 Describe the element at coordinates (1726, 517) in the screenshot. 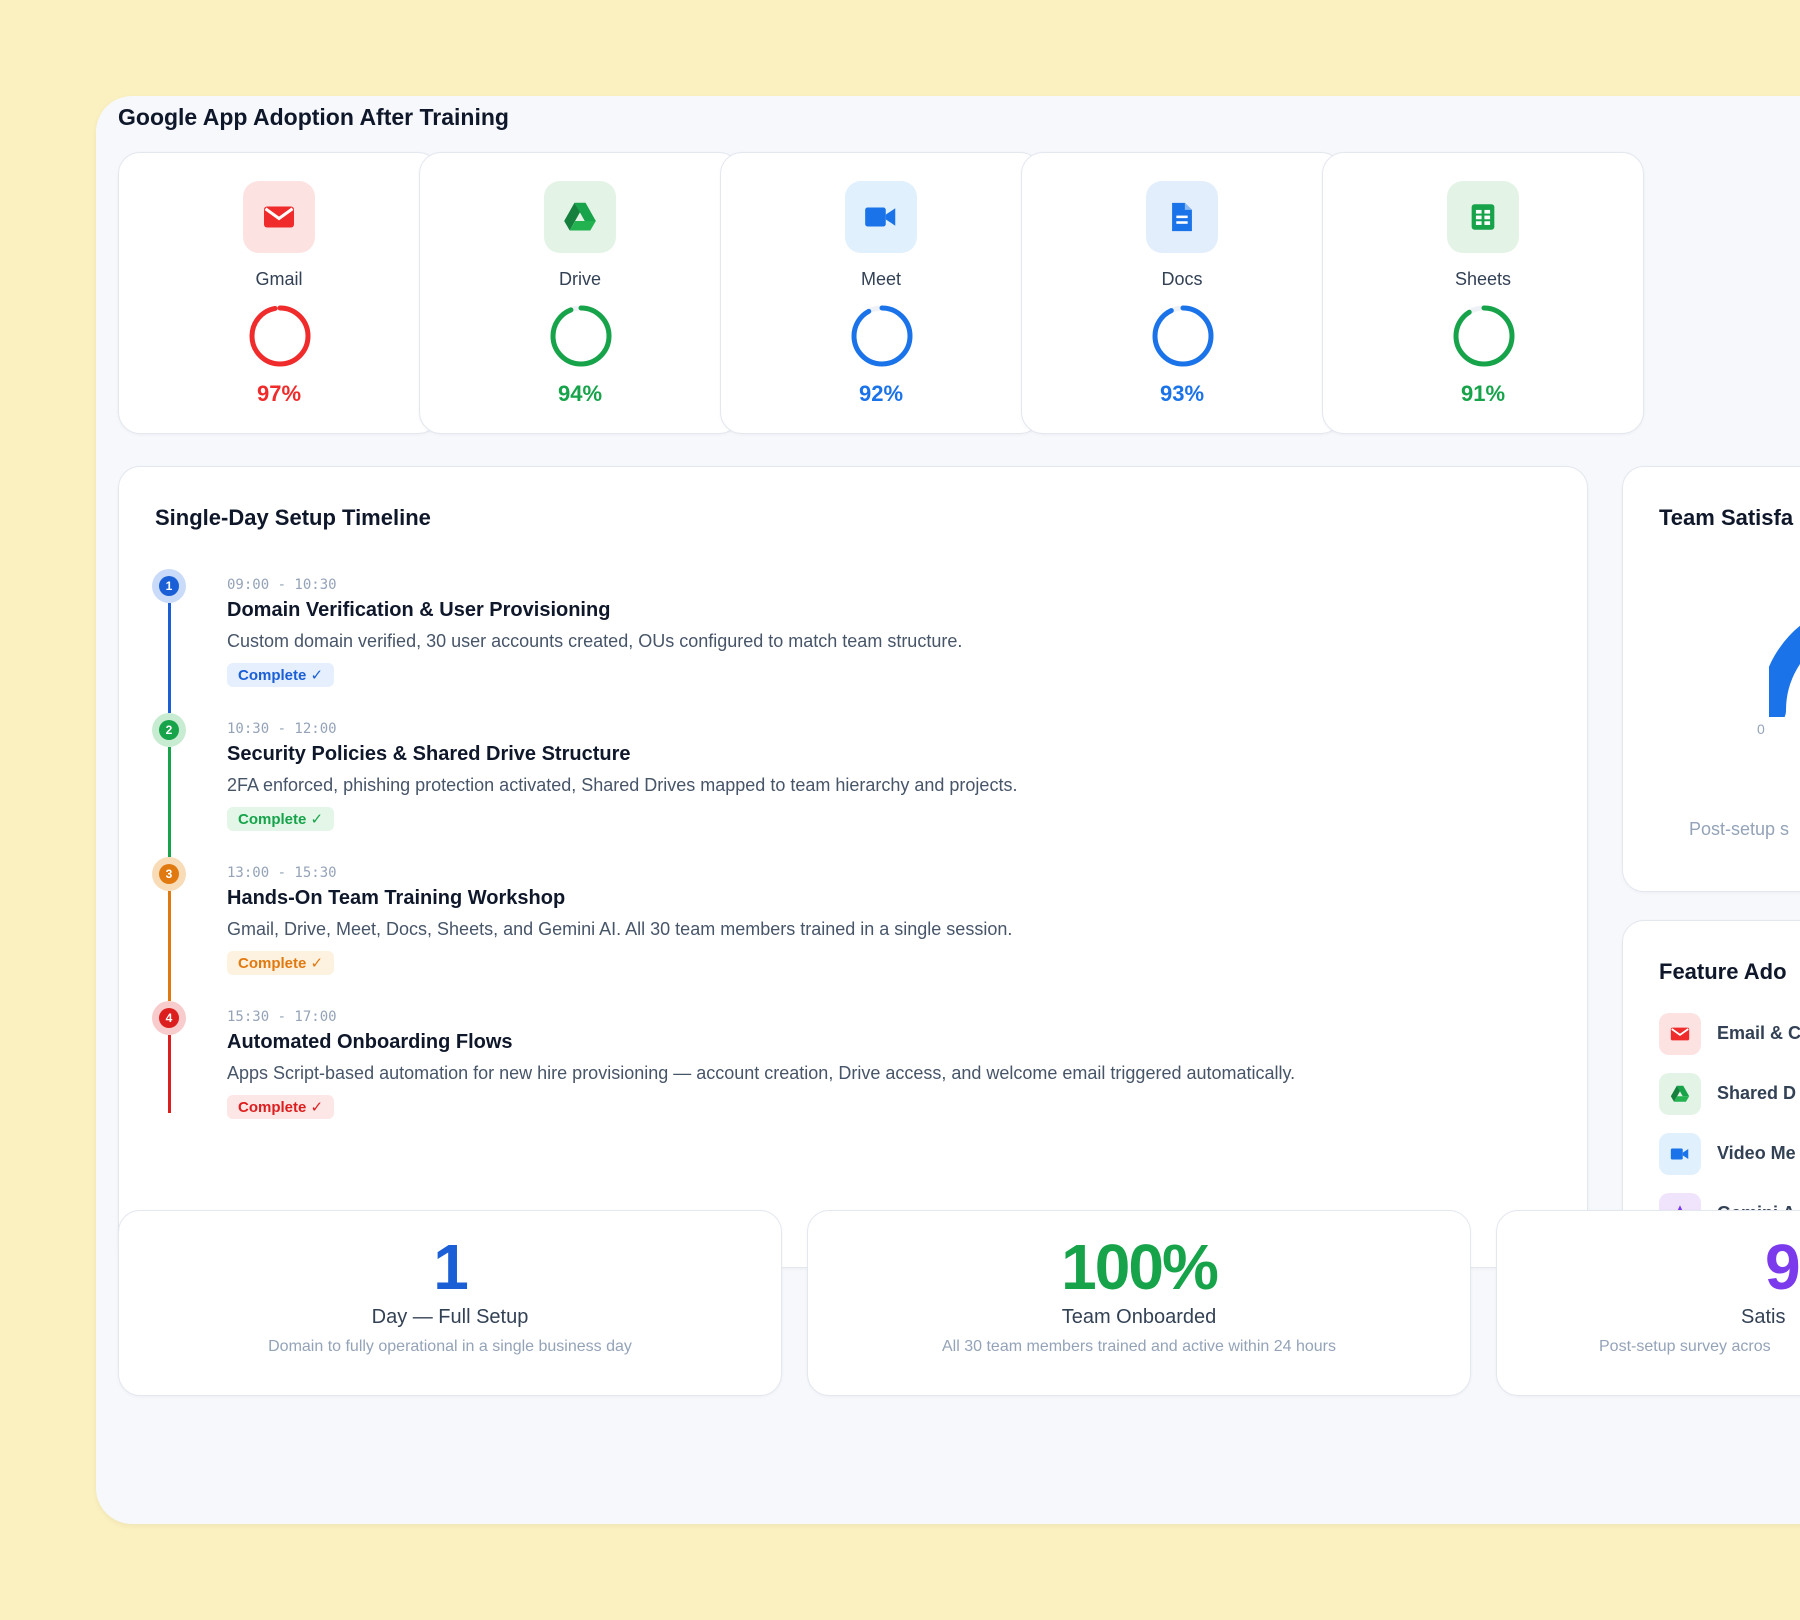

I see `satisfaction-title: Team Satisfa` at that location.